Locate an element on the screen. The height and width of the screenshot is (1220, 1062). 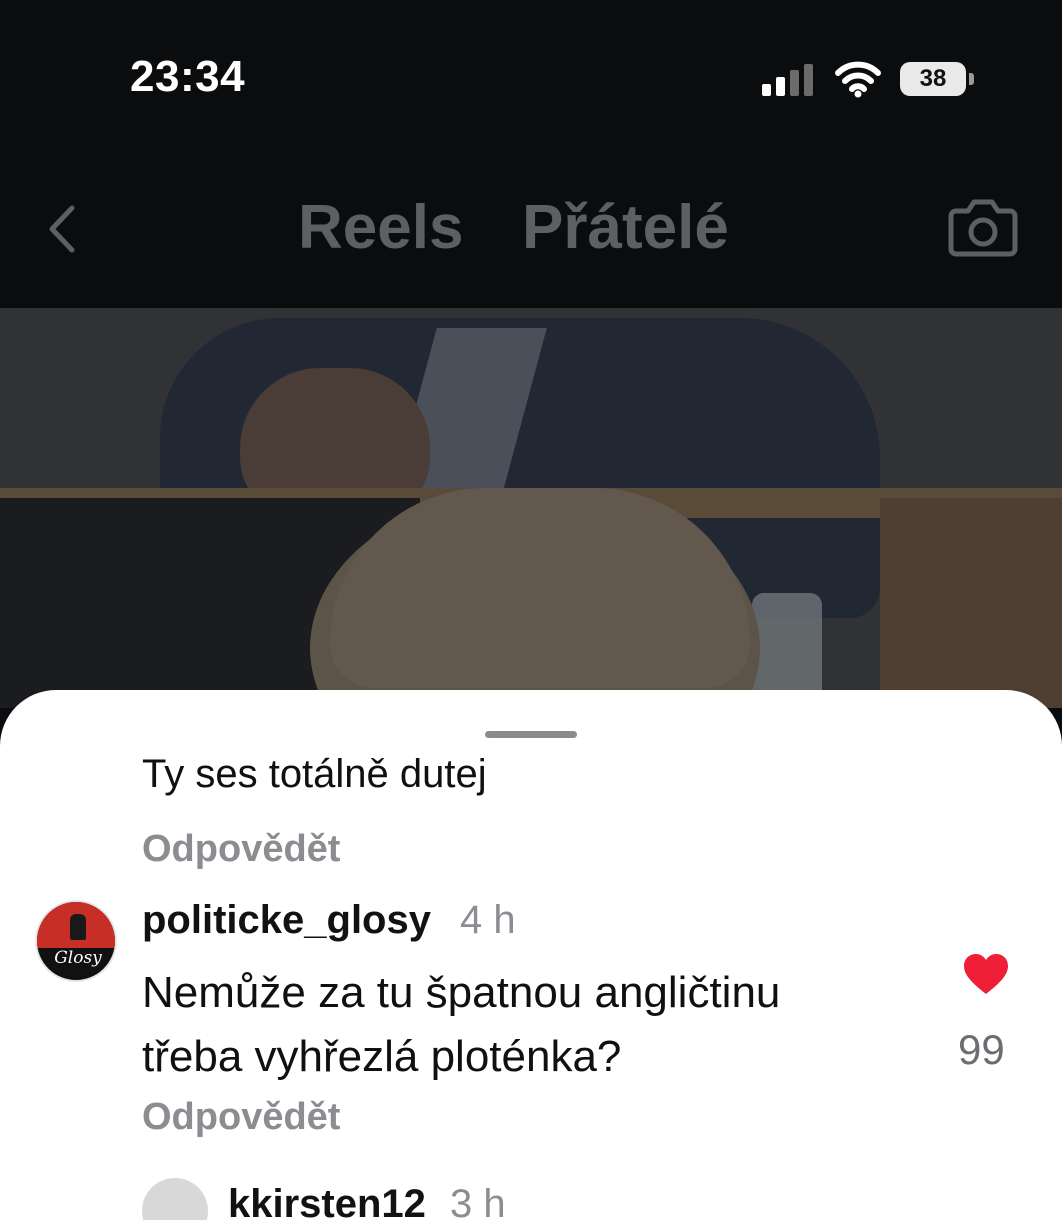
avatar: Glosy is located at coordinates (76, 941).